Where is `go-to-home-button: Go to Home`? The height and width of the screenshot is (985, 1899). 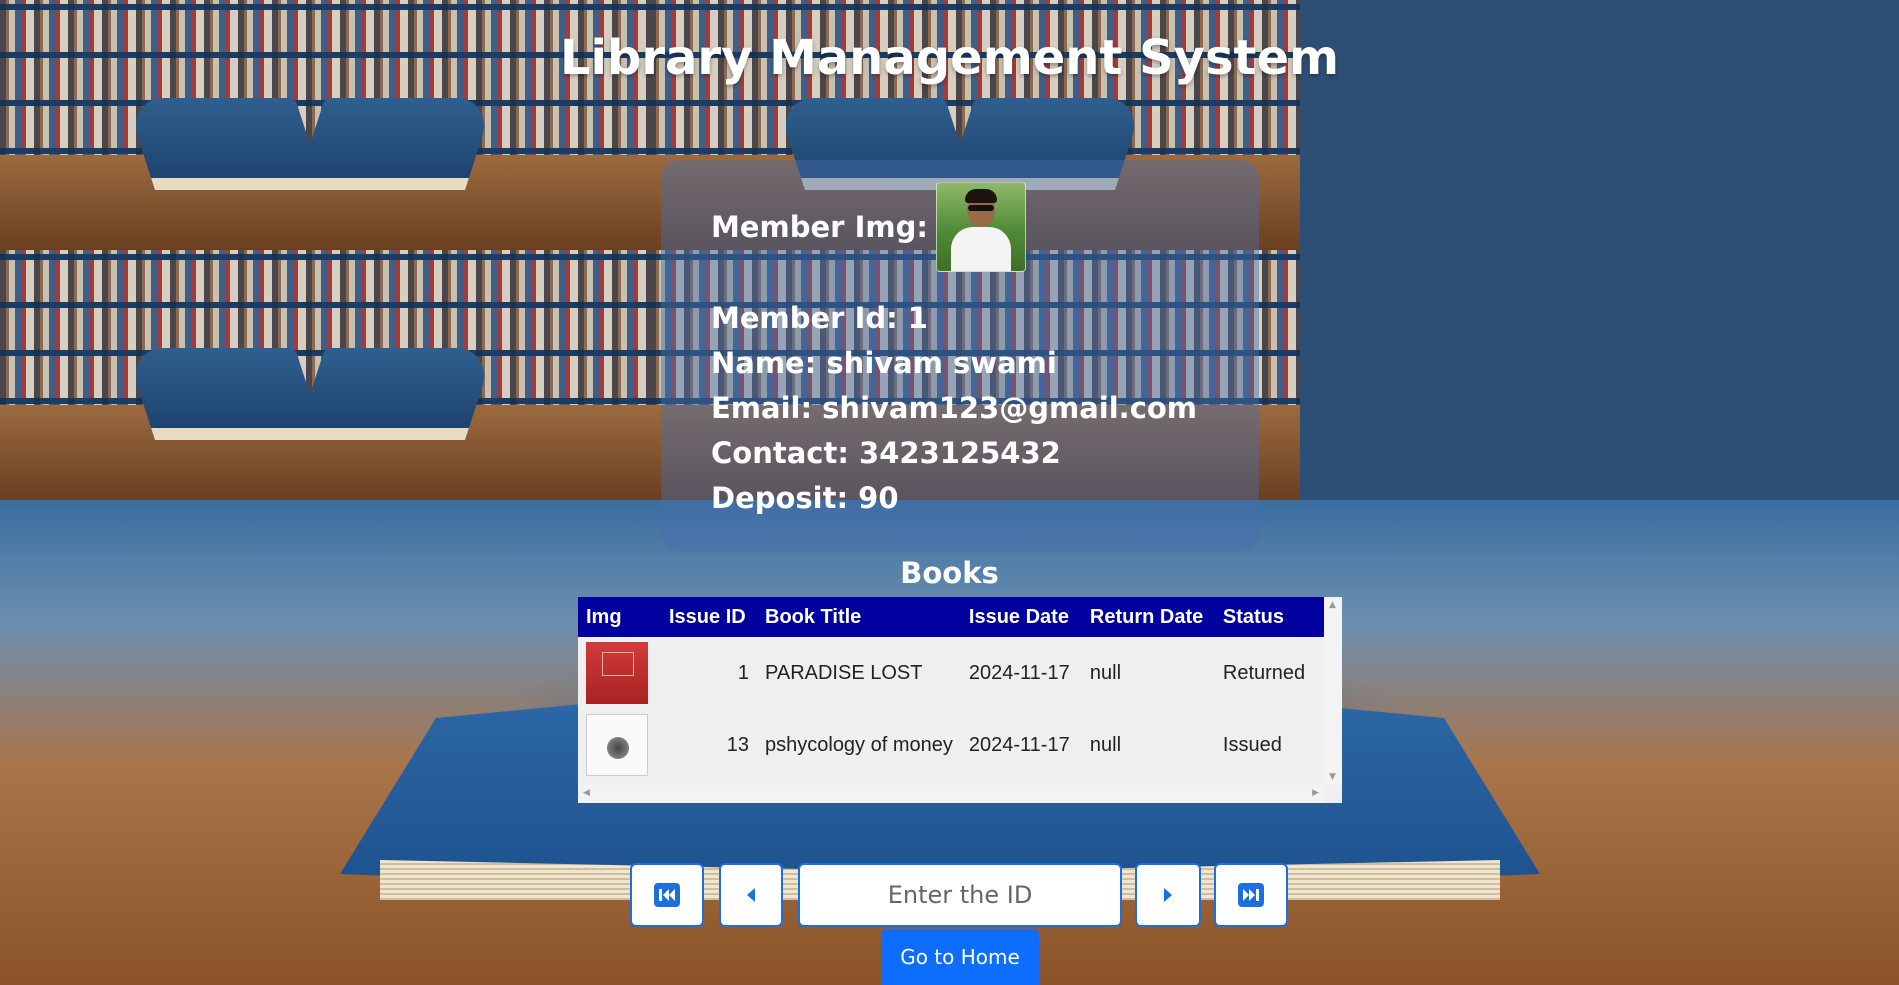 go-to-home-button: Go to Home is located at coordinates (960, 957).